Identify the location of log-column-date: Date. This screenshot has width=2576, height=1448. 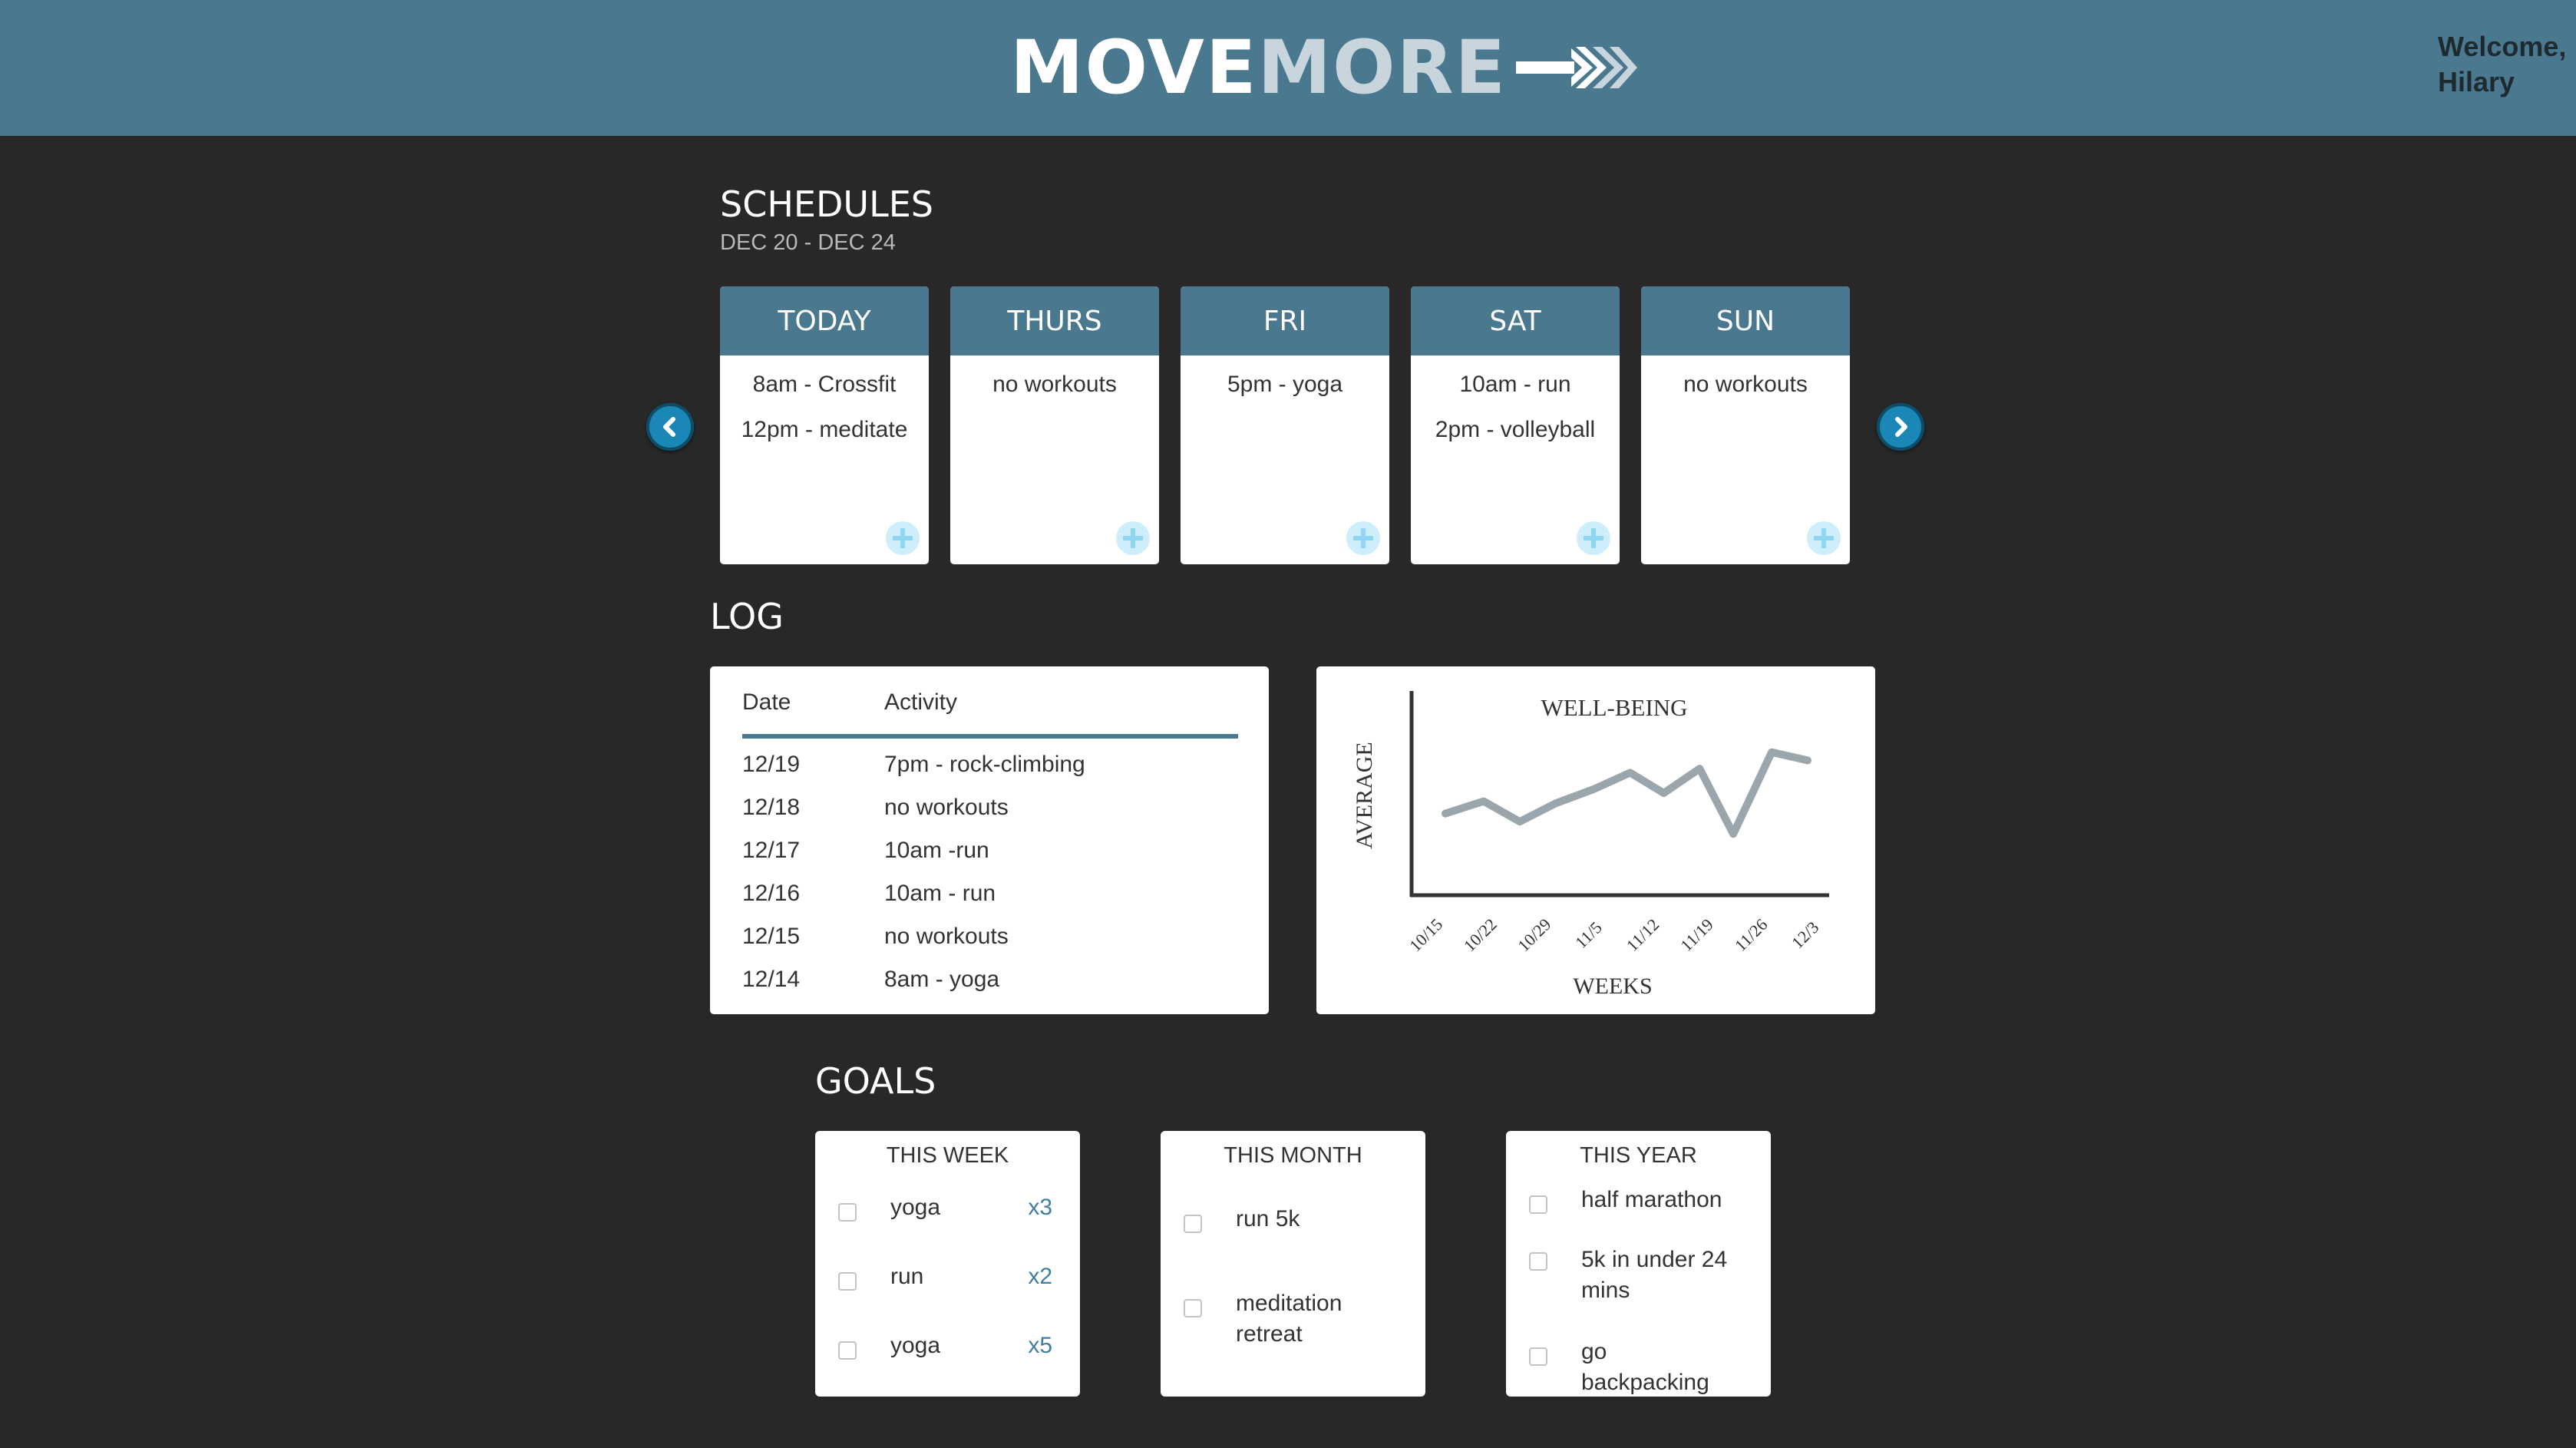
(766, 702).